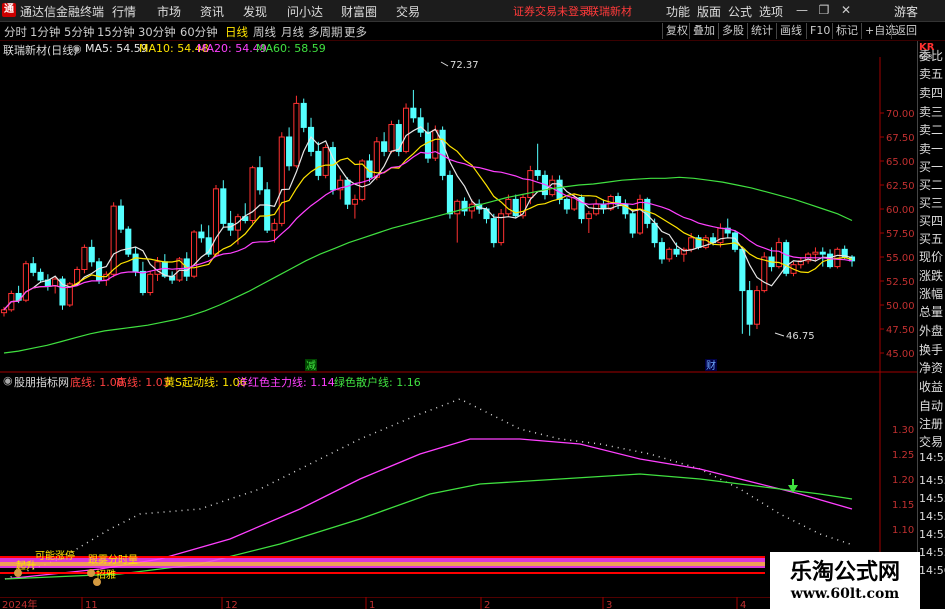  Describe the element at coordinates (124, 11) in the screenshot. I see `menu-quotes: 行情` at that location.